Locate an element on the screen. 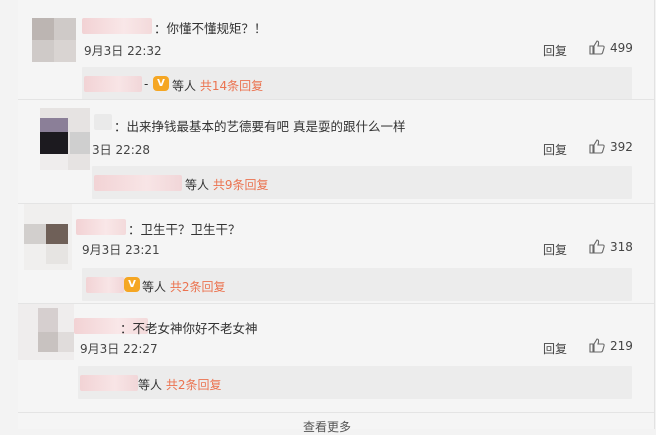 Image resolution: width=656 pixels, height=435 pixels. sub-replies-box: - V 等人 共14条回复 is located at coordinates (357, 83).